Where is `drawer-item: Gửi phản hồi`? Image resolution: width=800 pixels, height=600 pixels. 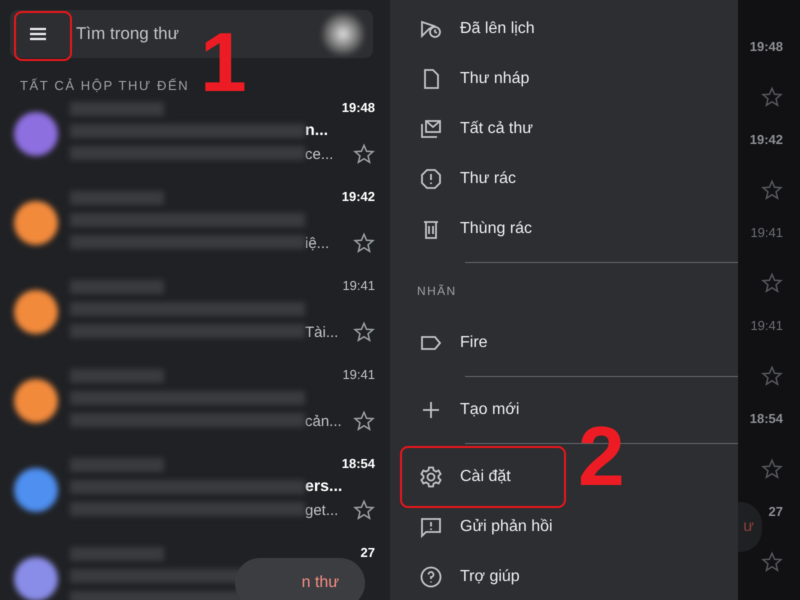
drawer-item: Gửi phản hồi is located at coordinates (477, 527).